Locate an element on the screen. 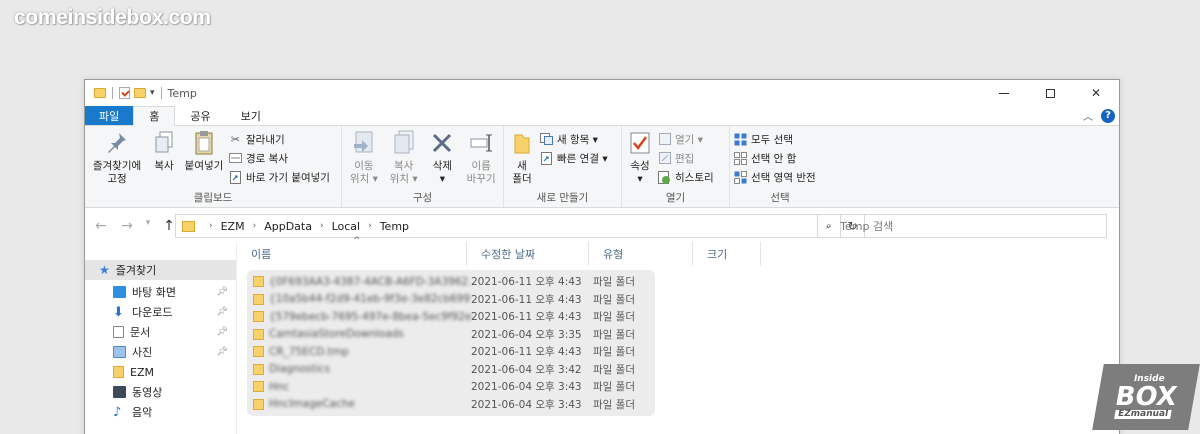 The height and width of the screenshot is (434, 1200). close-icon: ✕ is located at coordinates (1096, 93).